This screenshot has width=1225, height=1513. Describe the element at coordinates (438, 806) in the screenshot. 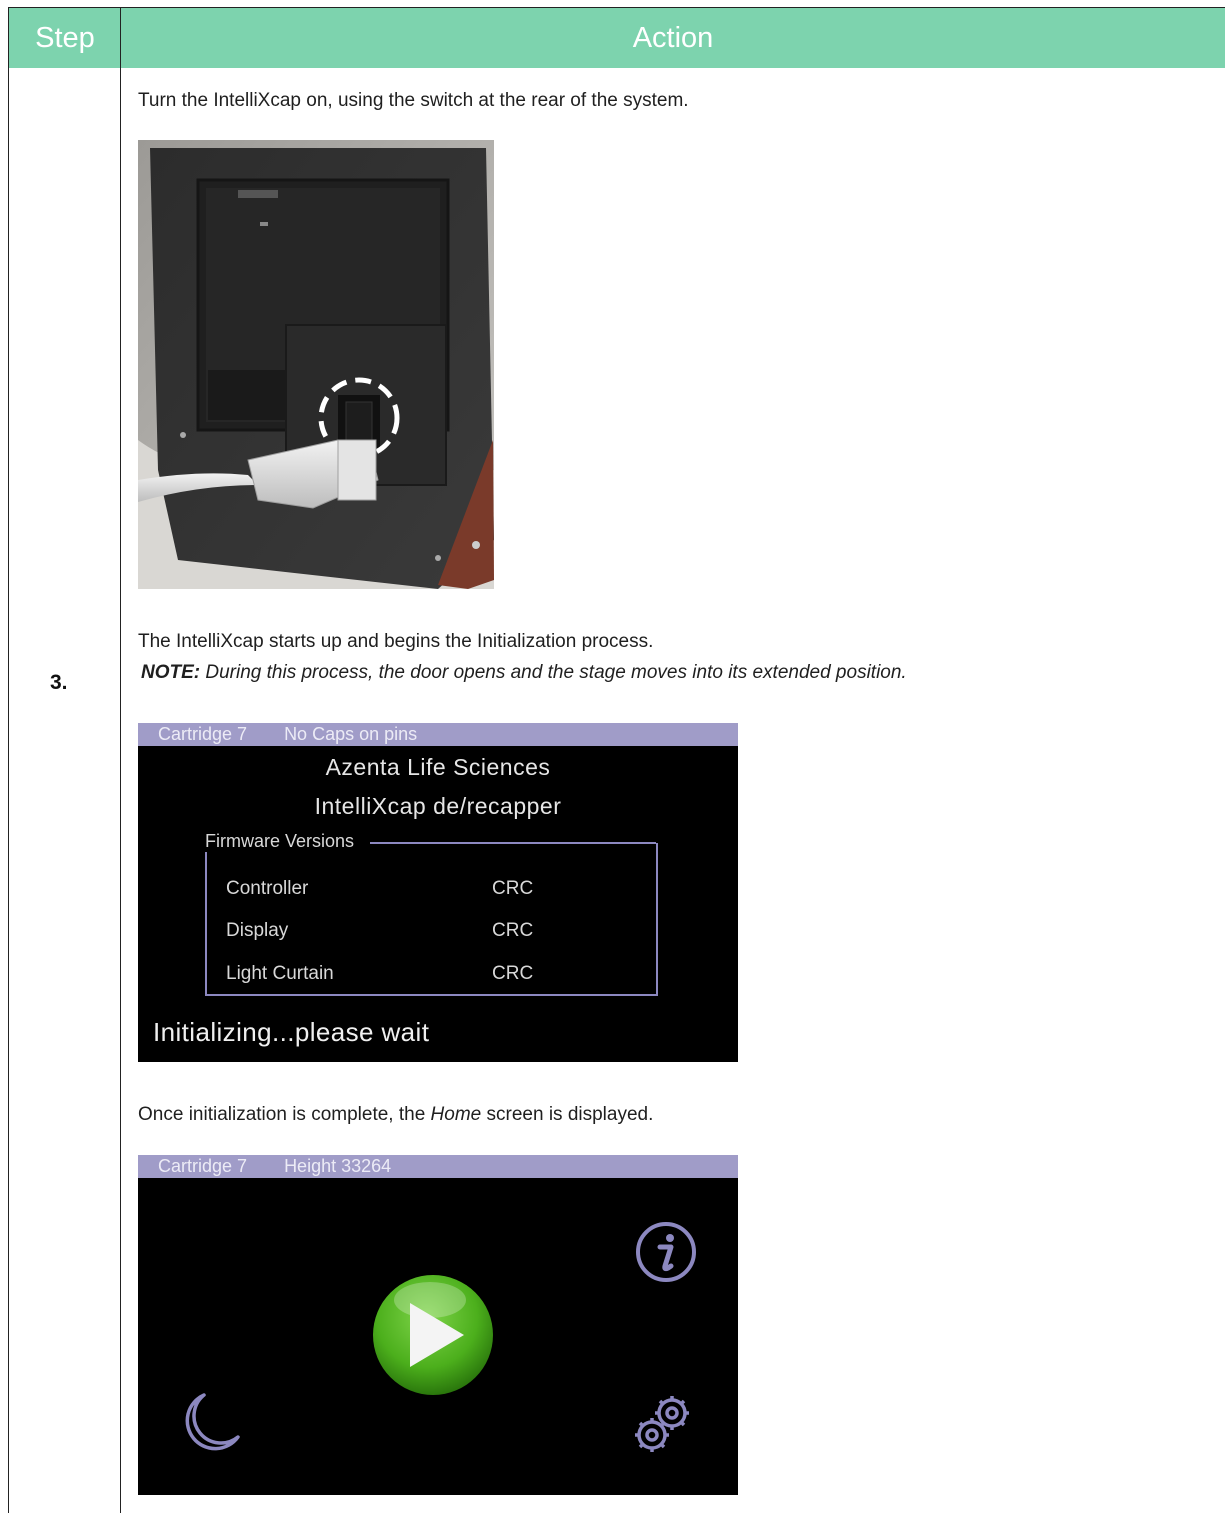

I see `init-title-product: IntelliXcap de/recapper` at that location.